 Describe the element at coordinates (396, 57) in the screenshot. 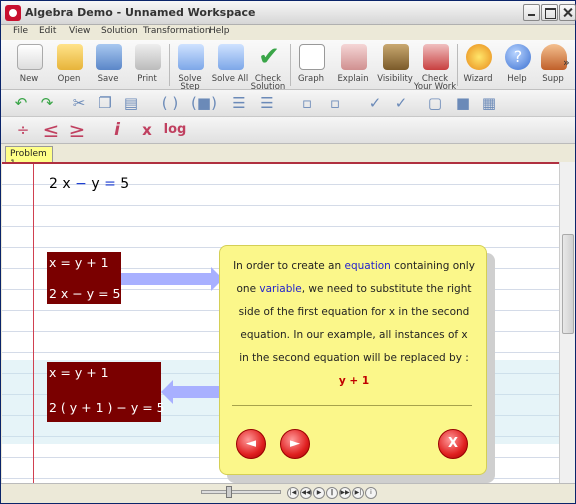

I see `visibility-icon` at that location.